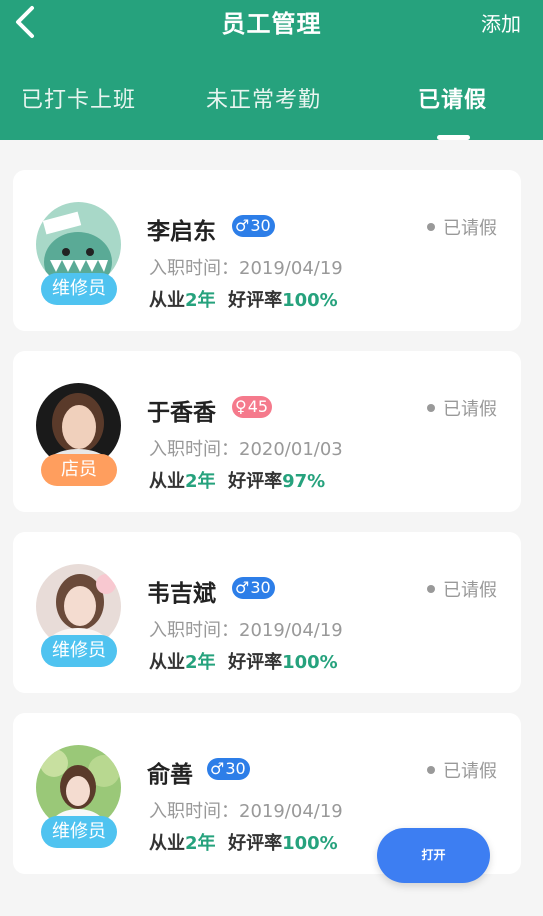 The image size is (543, 916). I want to click on employee-name: 俞善, so click(170, 775).